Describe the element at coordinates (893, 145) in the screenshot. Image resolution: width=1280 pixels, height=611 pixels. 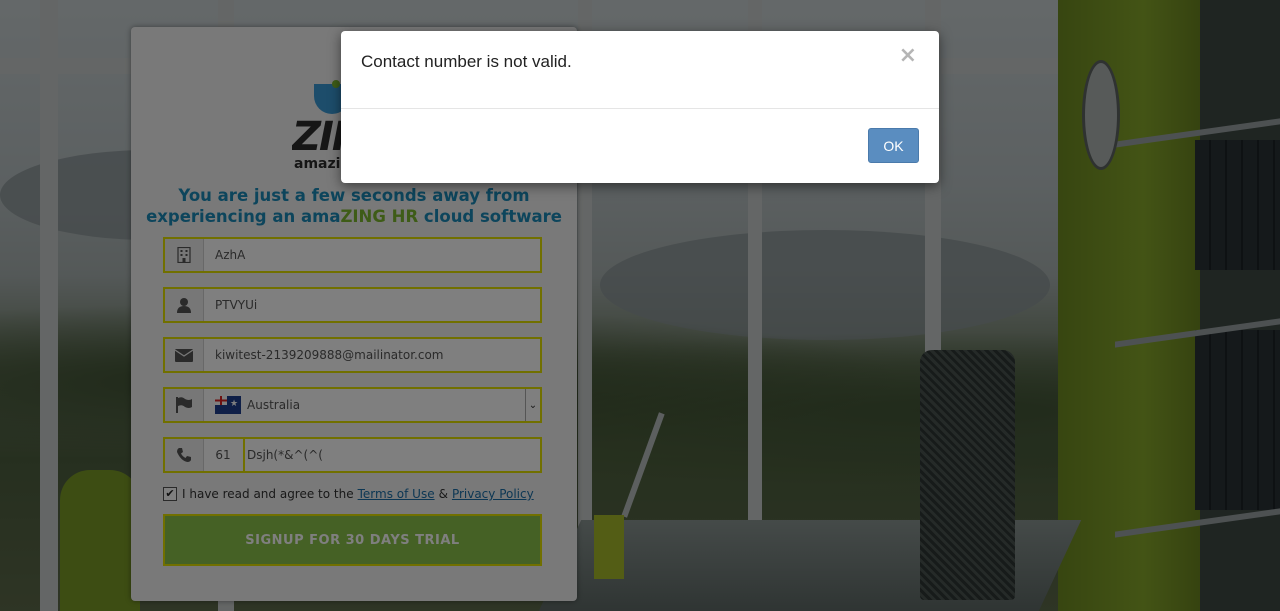
I see `ok-button: OK` at that location.